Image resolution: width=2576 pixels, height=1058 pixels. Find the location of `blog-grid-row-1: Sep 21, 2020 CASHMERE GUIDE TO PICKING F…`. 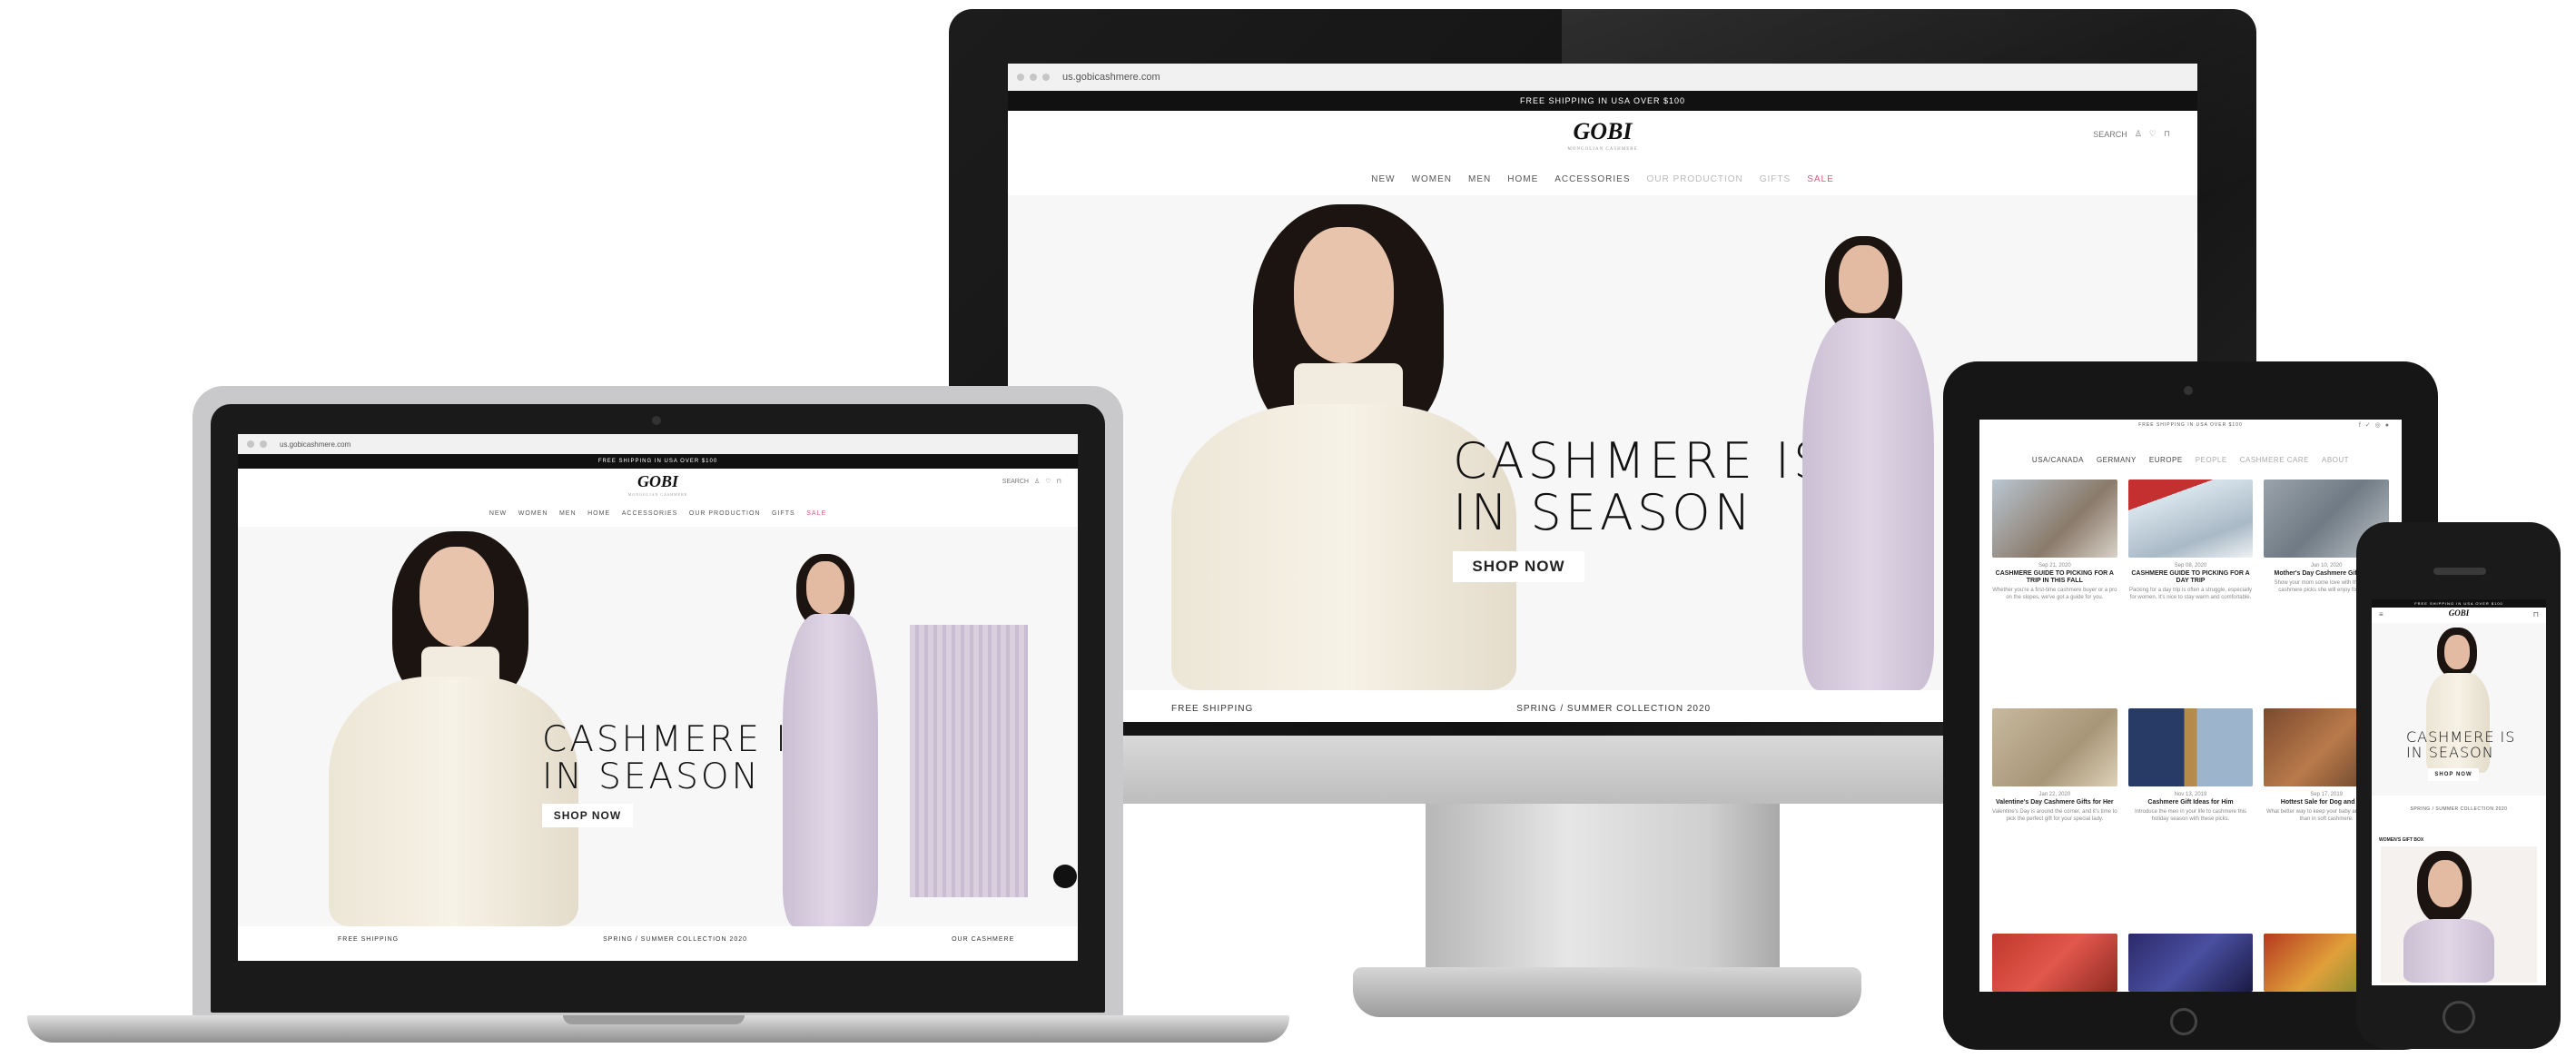

blog-grid-row-1: Sep 21, 2020 CASHMERE GUIDE TO PICKING F… is located at coordinates (2190, 541).